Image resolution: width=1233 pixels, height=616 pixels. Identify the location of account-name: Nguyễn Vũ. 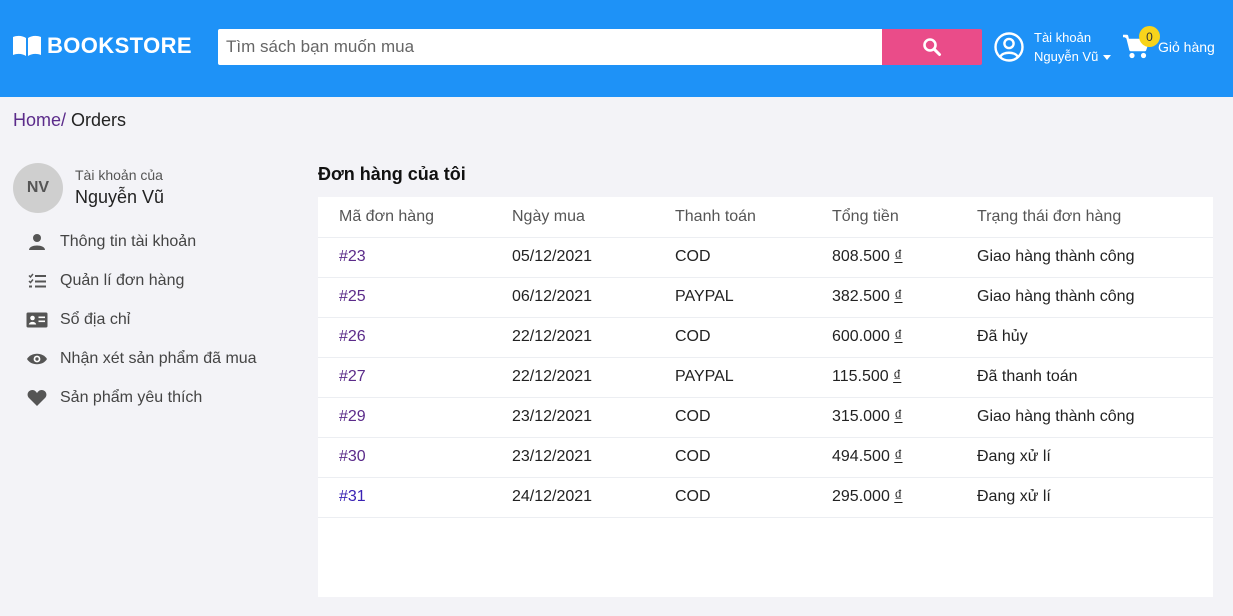
(1073, 56).